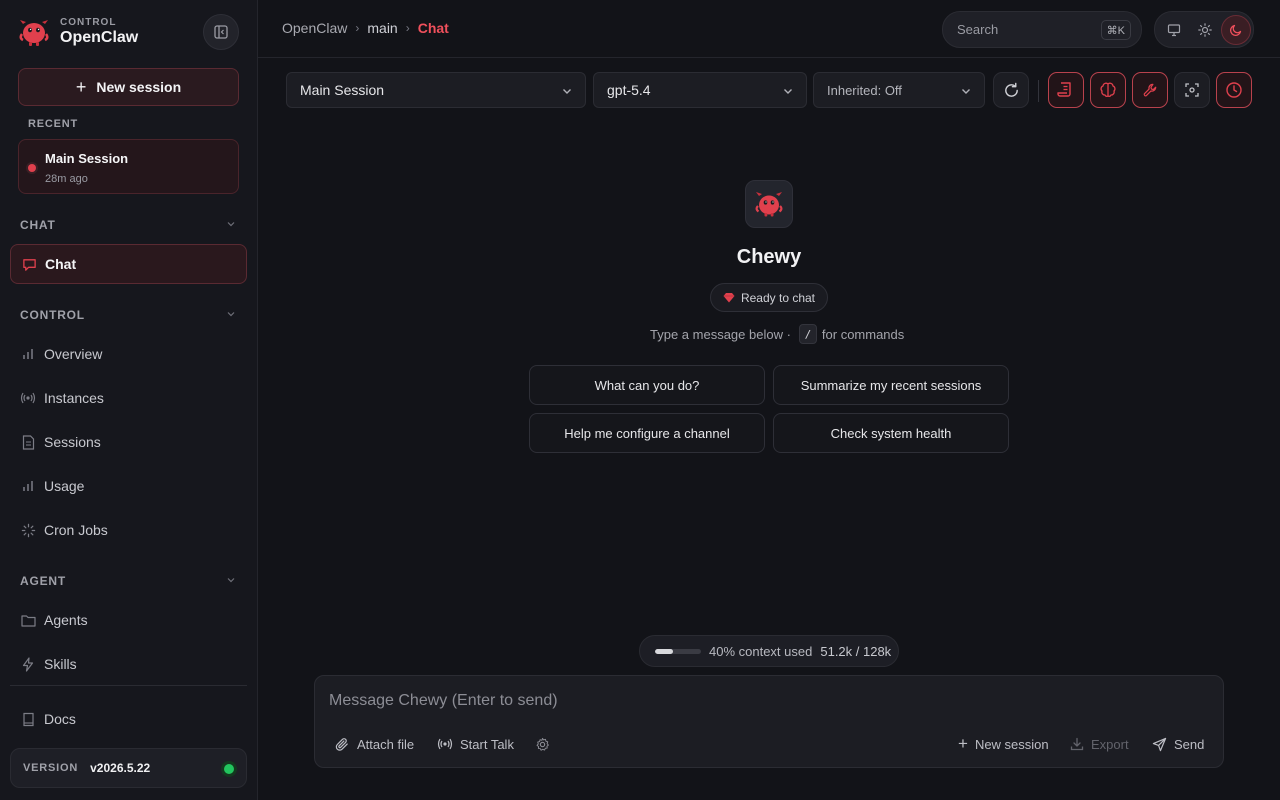  Describe the element at coordinates (128, 442) in the screenshot. I see `sidebar-item-sessions: Sessions` at that location.